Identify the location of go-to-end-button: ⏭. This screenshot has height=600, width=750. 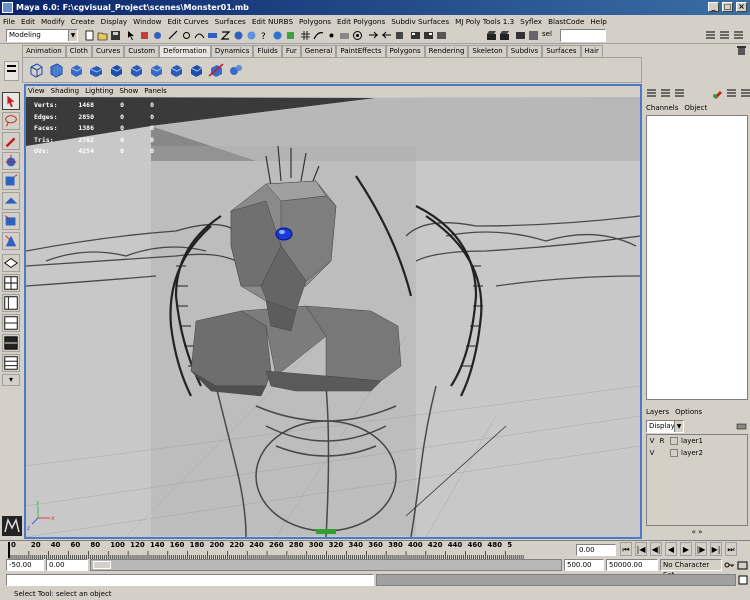
(731, 549).